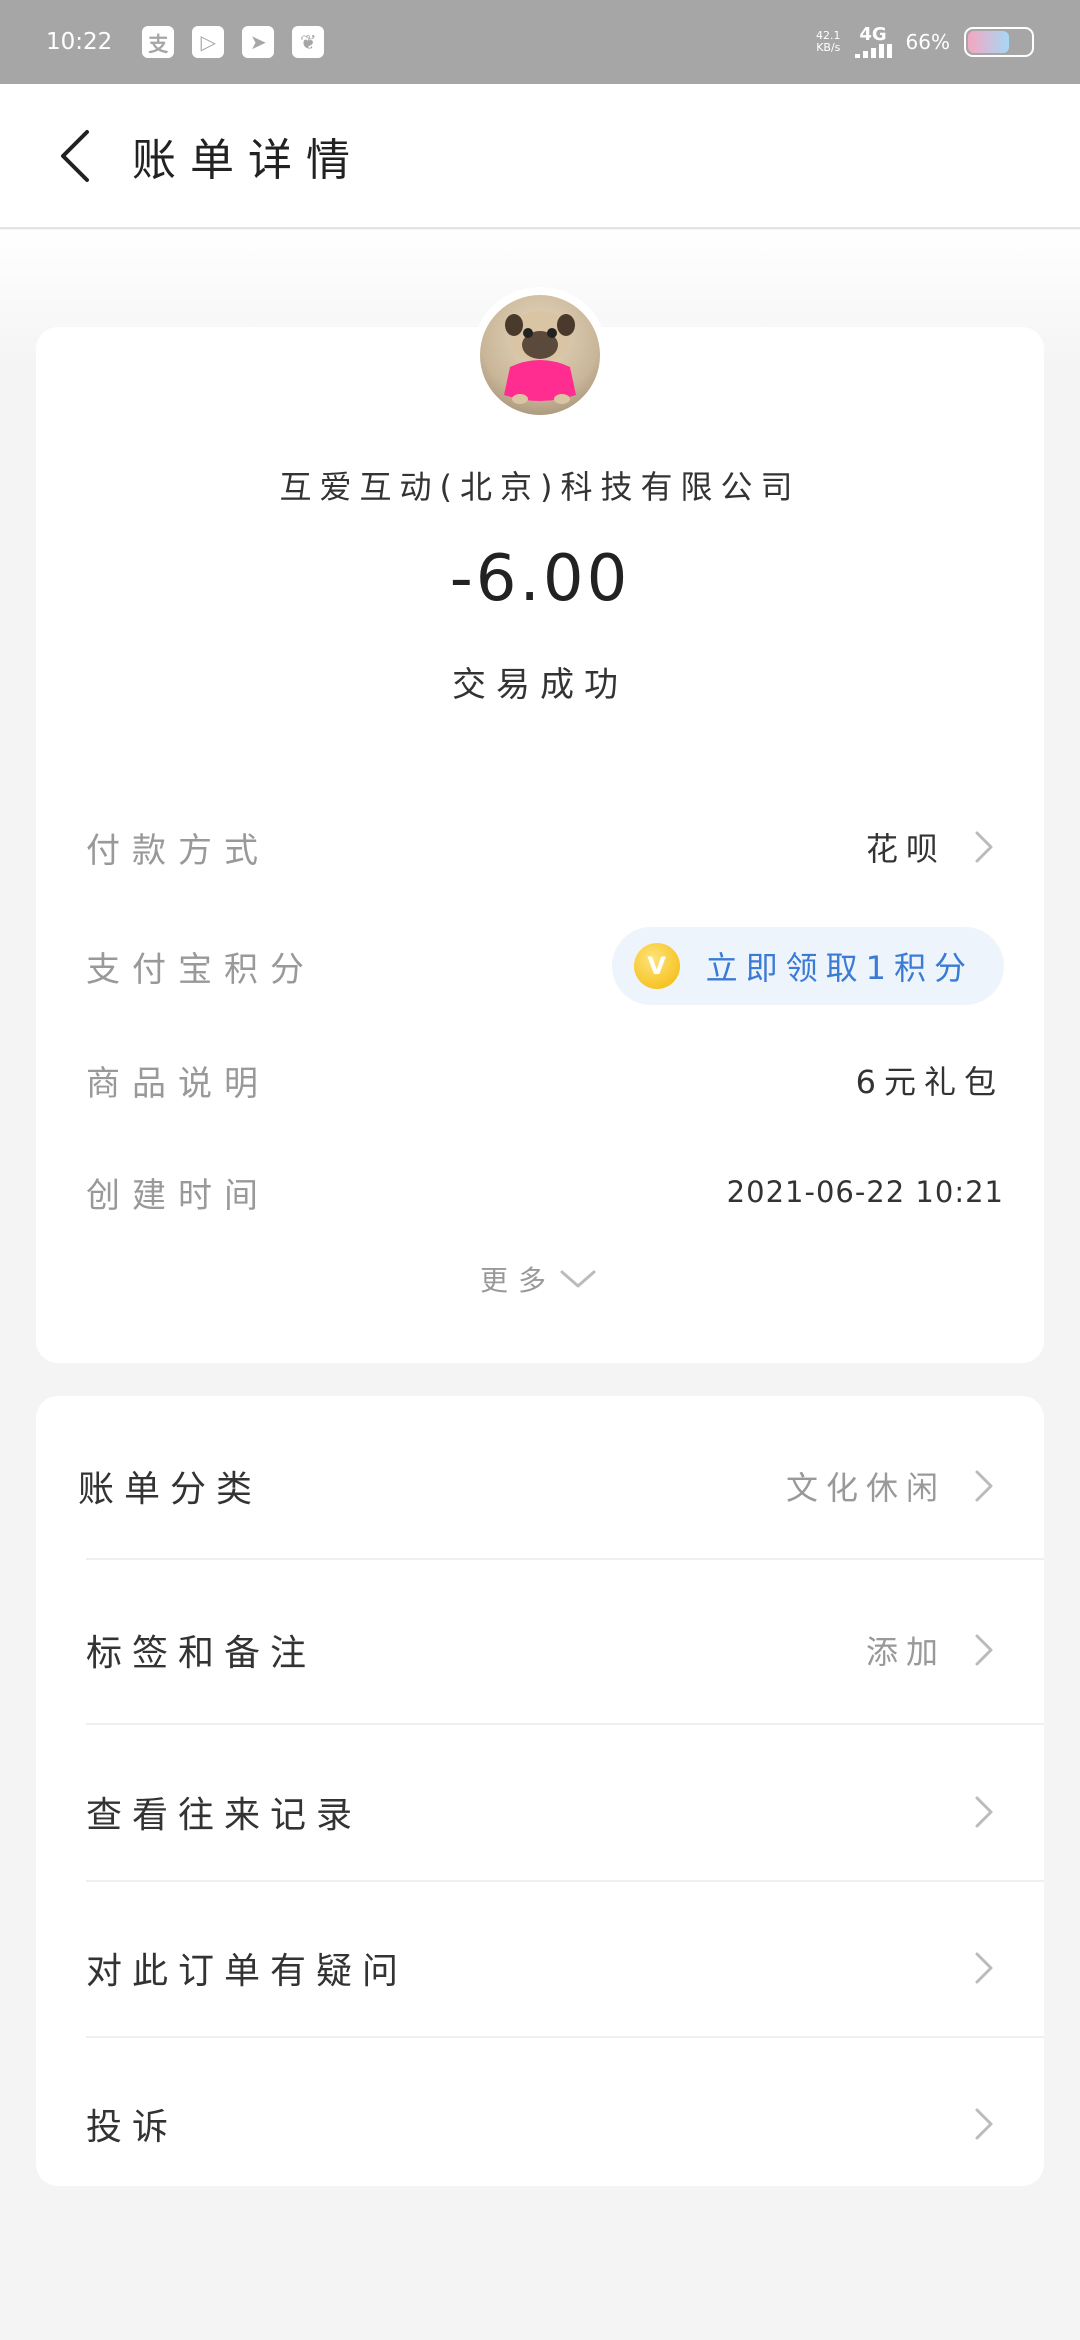 Image resolution: width=1080 pixels, height=2340 pixels. I want to click on status-time: 10:22, so click(79, 42).